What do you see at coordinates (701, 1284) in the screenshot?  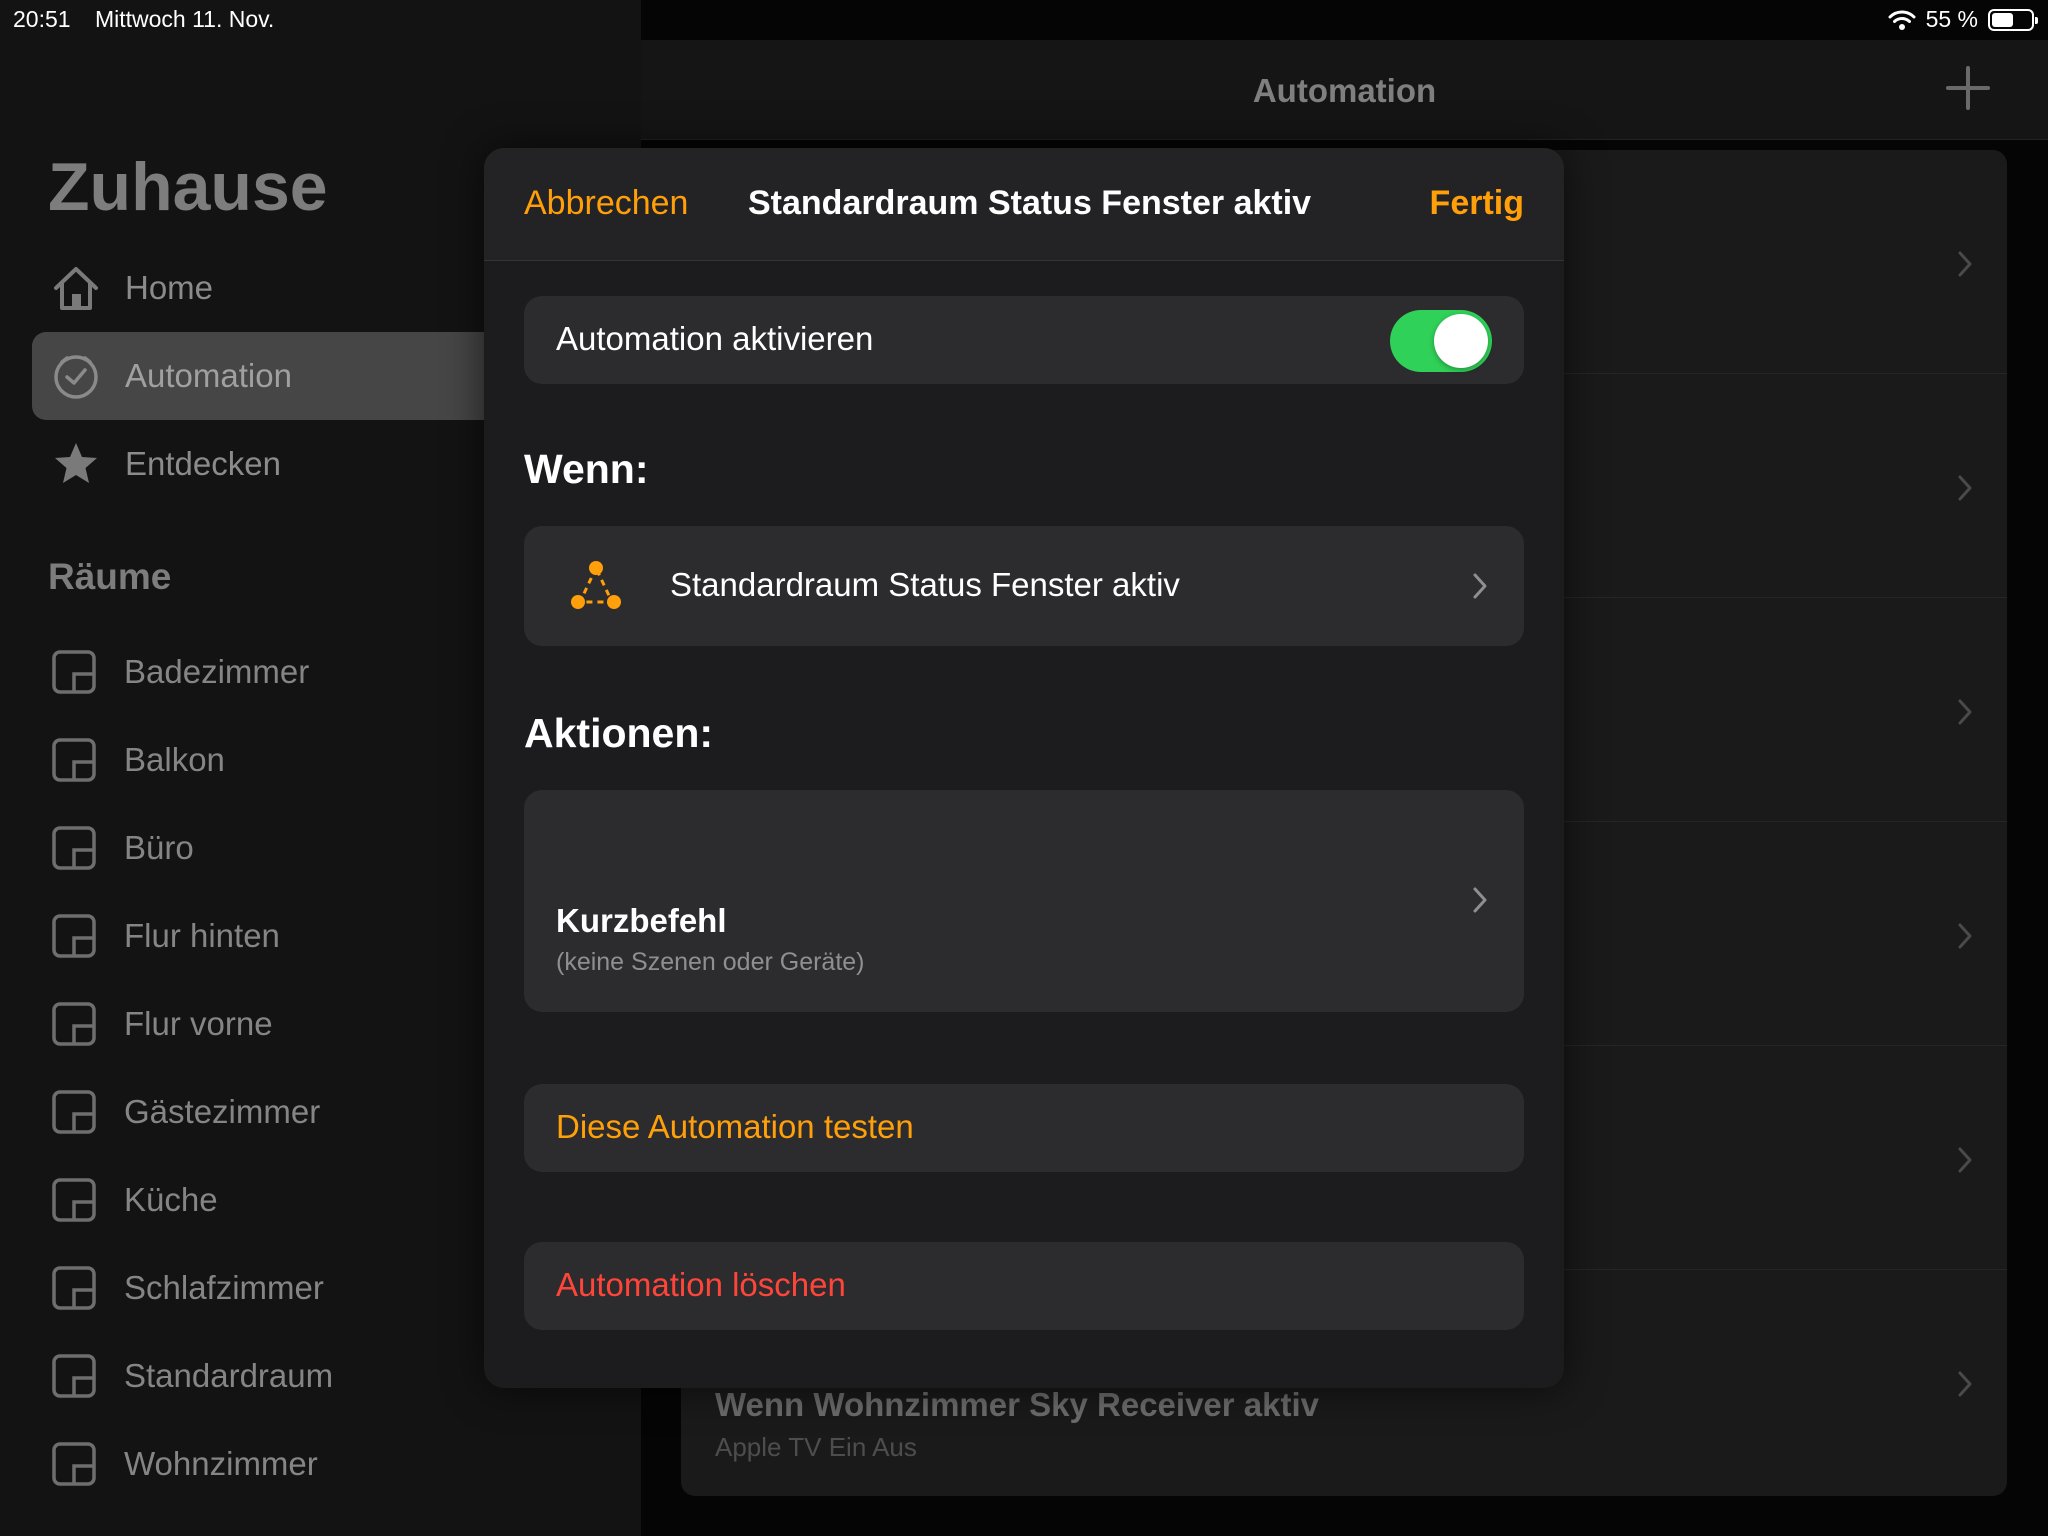 I see `delete-automation-label: Automation löschen` at bounding box center [701, 1284].